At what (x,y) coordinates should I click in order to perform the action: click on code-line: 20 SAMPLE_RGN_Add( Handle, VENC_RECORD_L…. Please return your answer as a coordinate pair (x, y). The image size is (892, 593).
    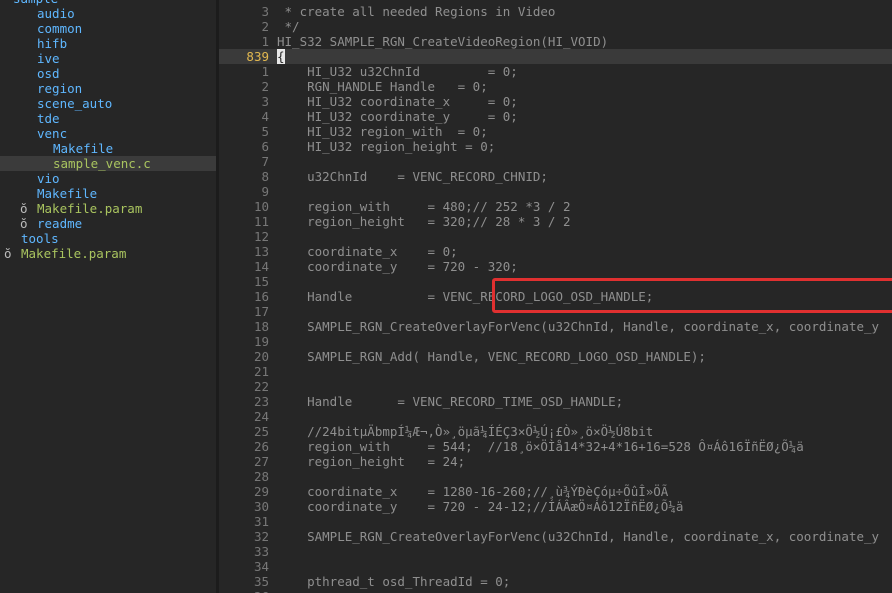
    Looking at the image, I should click on (555, 356).